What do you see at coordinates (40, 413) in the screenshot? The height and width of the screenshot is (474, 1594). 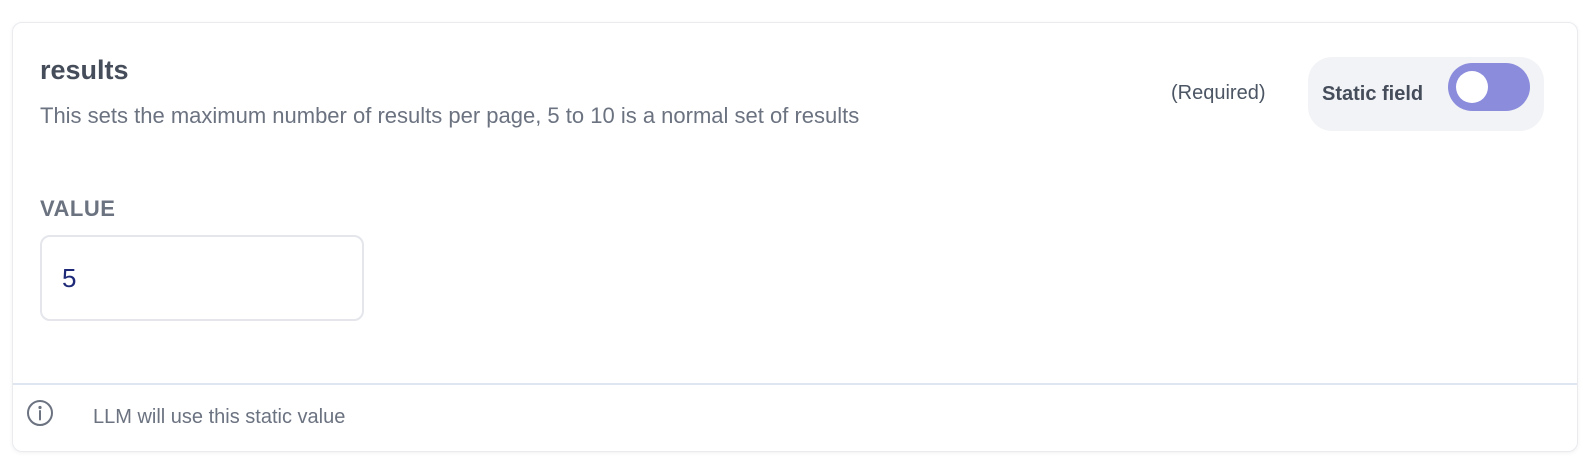 I see `info-icon` at bounding box center [40, 413].